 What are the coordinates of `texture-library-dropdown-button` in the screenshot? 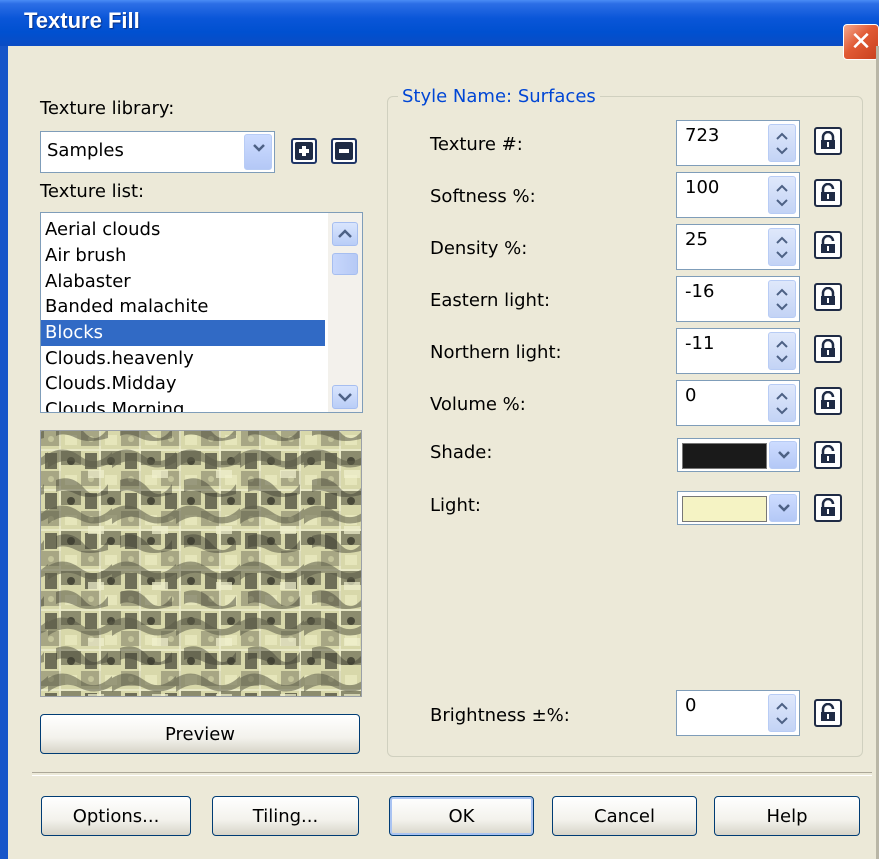 It's located at (258, 152).